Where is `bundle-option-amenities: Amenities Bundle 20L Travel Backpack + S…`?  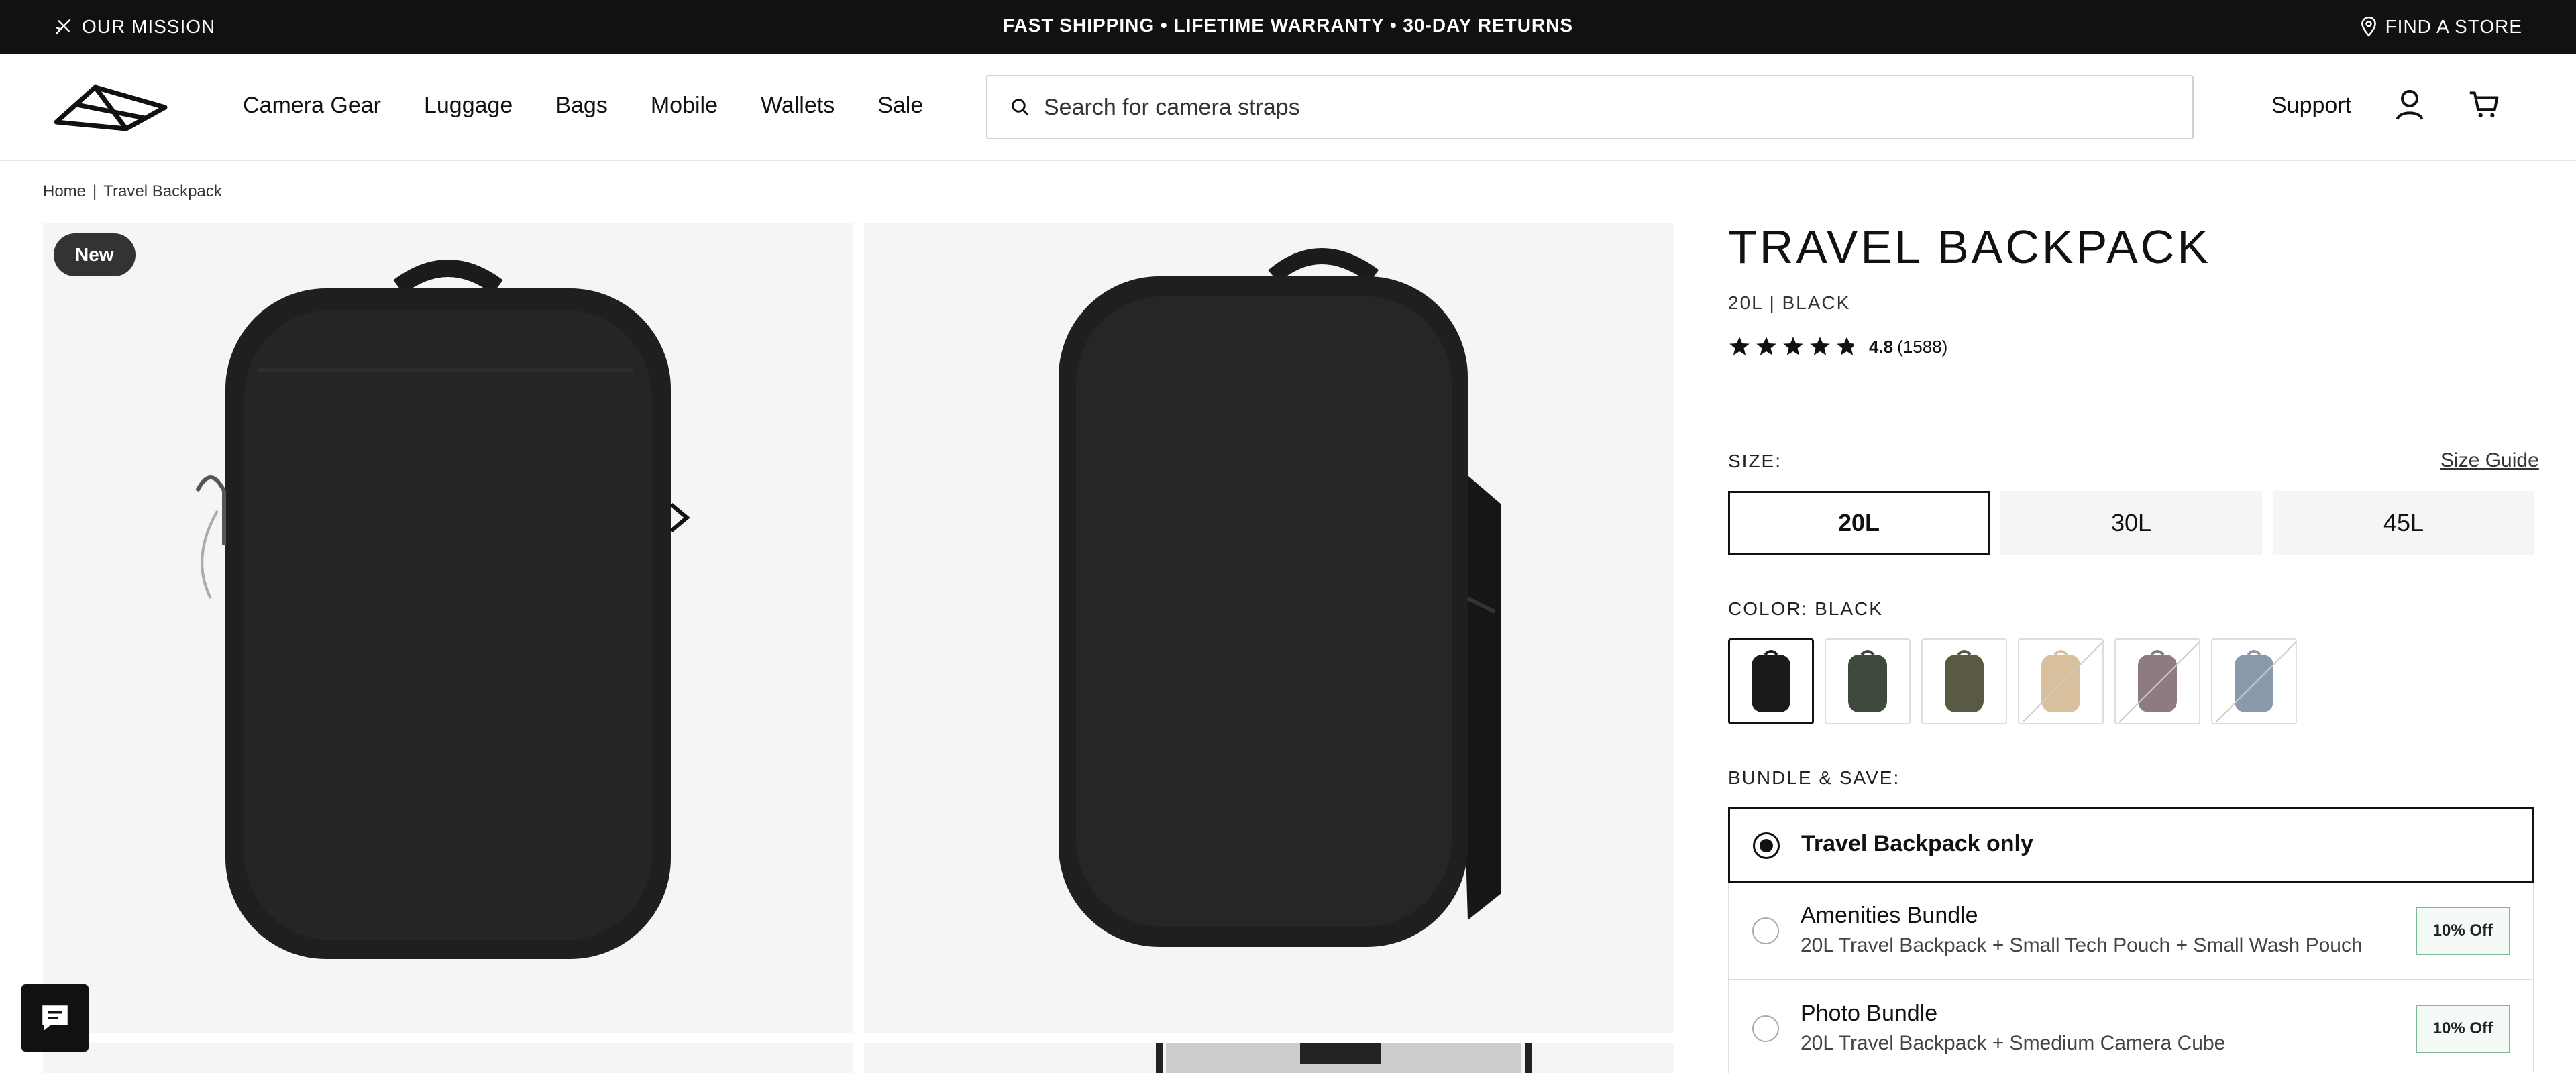
bundle-option-amenities: Amenities Bundle 20L Travel Backpack + S… is located at coordinates (2131, 931).